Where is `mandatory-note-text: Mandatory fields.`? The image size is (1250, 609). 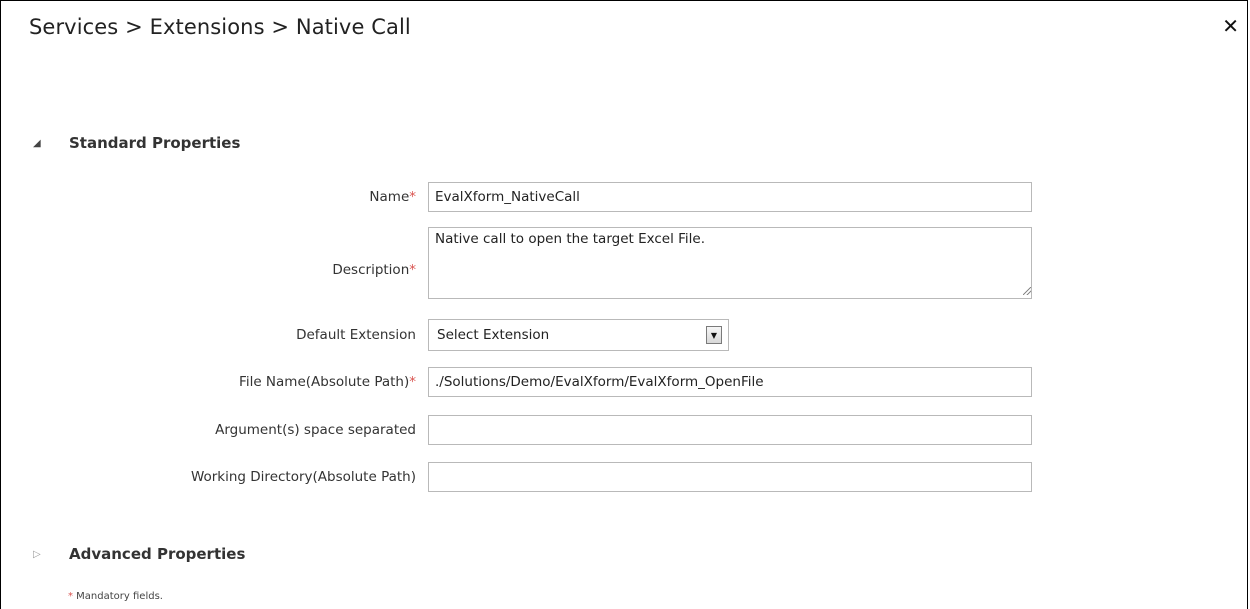 mandatory-note-text: Mandatory fields. is located at coordinates (118, 596).